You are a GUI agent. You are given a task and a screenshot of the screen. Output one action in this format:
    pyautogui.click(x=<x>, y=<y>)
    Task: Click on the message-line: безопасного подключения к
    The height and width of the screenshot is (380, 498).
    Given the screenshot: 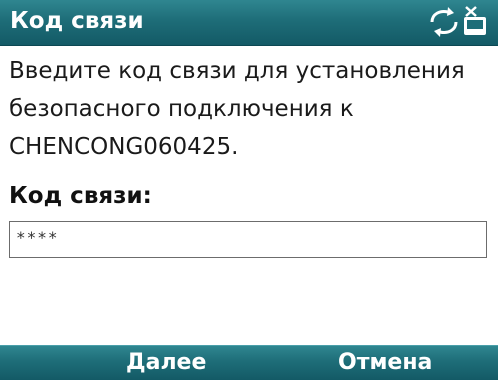 What is the action you would take?
    pyautogui.click(x=181, y=109)
    